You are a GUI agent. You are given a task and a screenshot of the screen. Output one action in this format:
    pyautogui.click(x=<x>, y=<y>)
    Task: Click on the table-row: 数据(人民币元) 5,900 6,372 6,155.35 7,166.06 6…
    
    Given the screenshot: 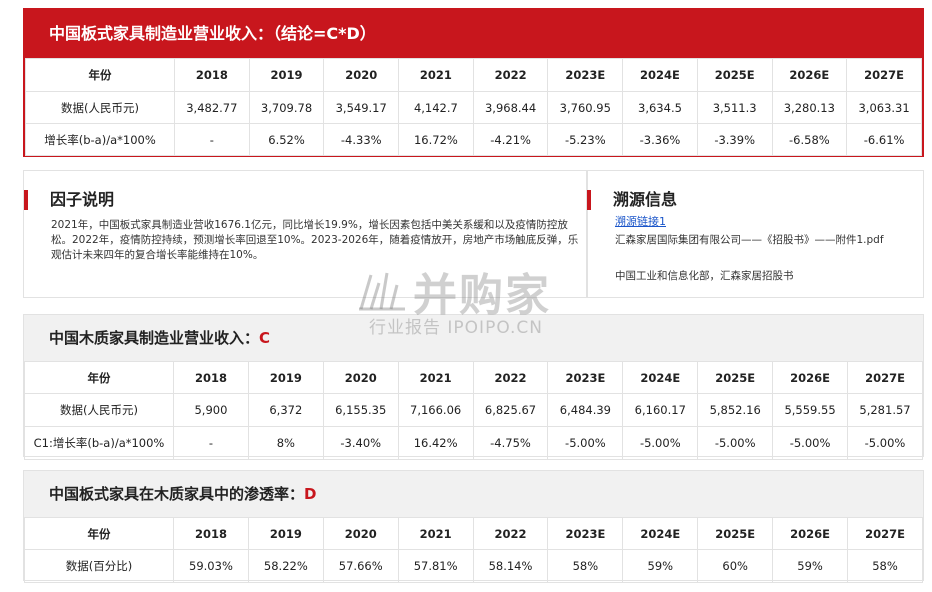 What is the action you would take?
    pyautogui.click(x=473, y=410)
    